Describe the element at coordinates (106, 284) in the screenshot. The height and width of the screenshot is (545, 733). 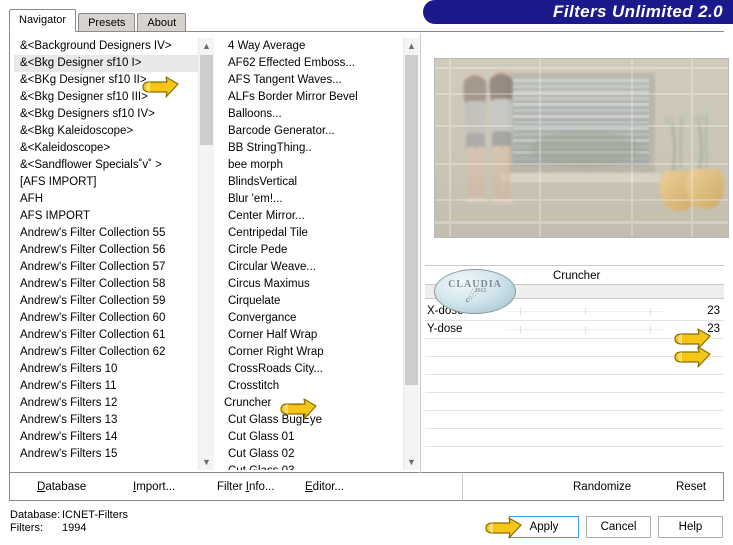
I see `category-list-item: Andrew's Filter Collection 58` at that location.